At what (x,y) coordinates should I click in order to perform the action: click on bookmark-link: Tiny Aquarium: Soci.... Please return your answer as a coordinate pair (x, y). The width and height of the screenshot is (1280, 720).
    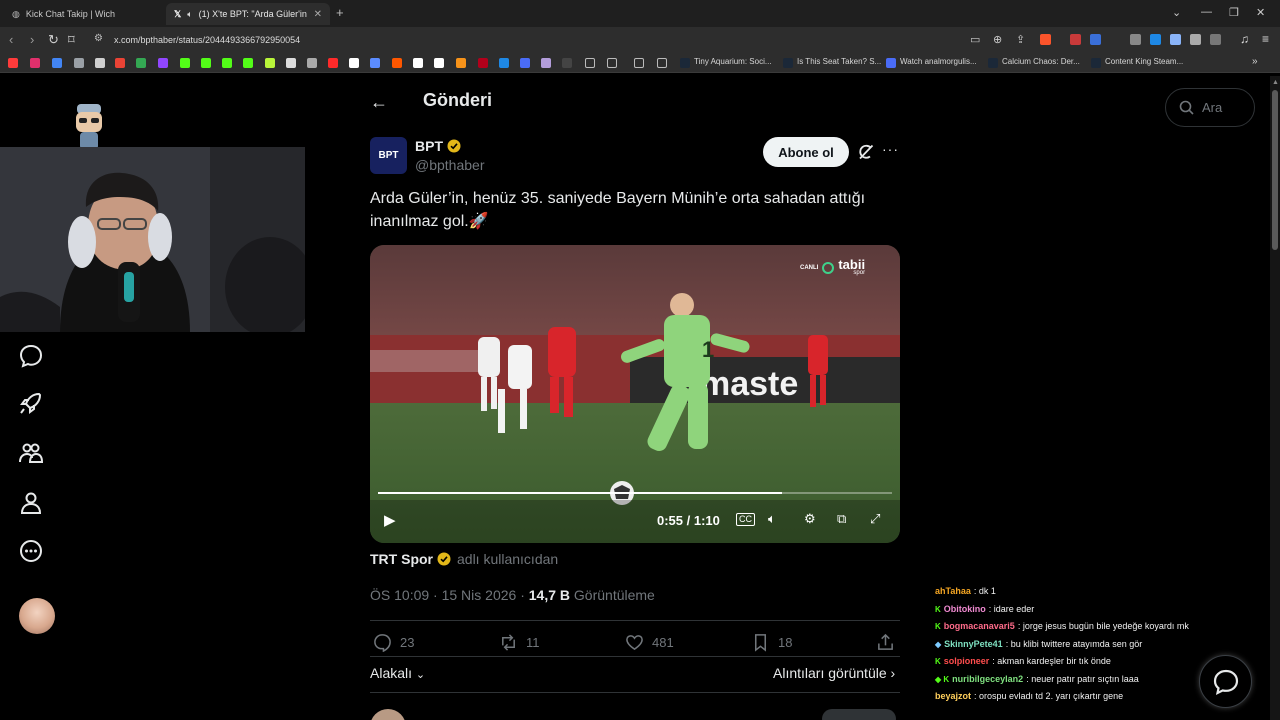
    Looking at the image, I should click on (733, 61).